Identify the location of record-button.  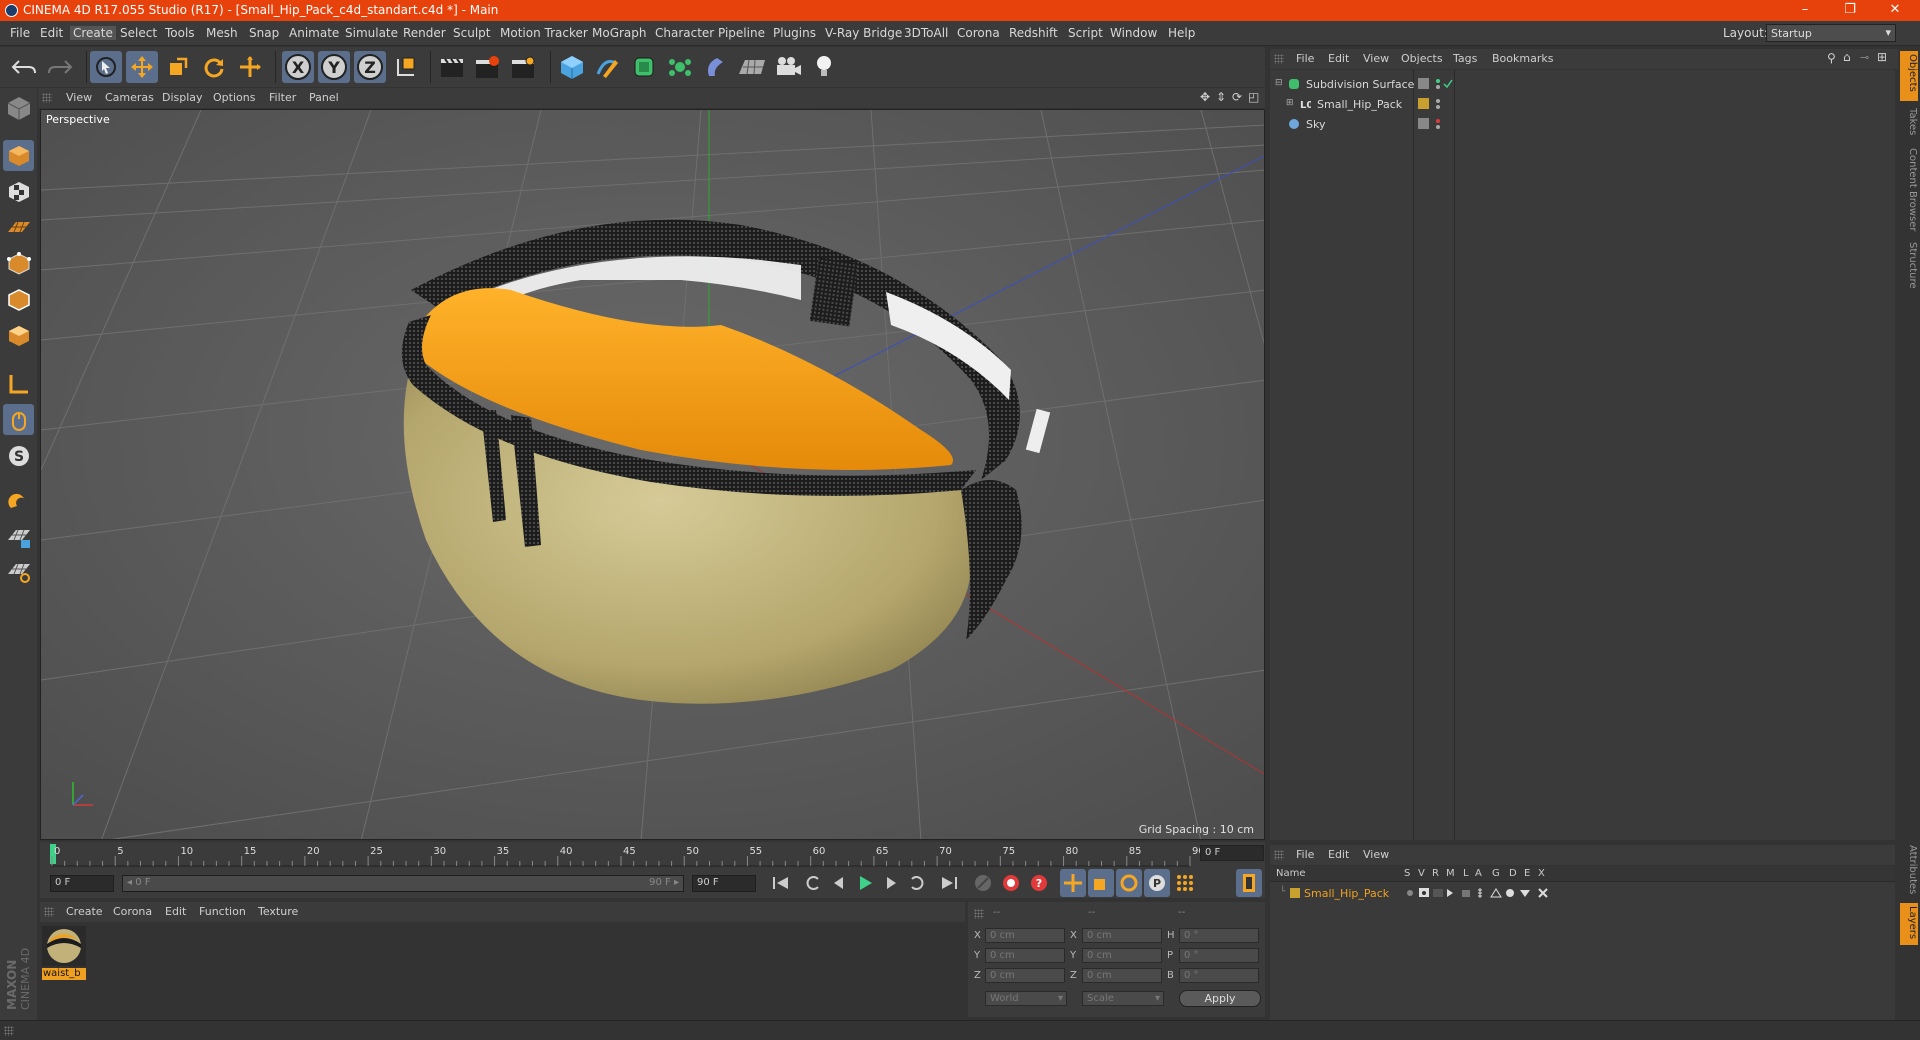
(1011, 883).